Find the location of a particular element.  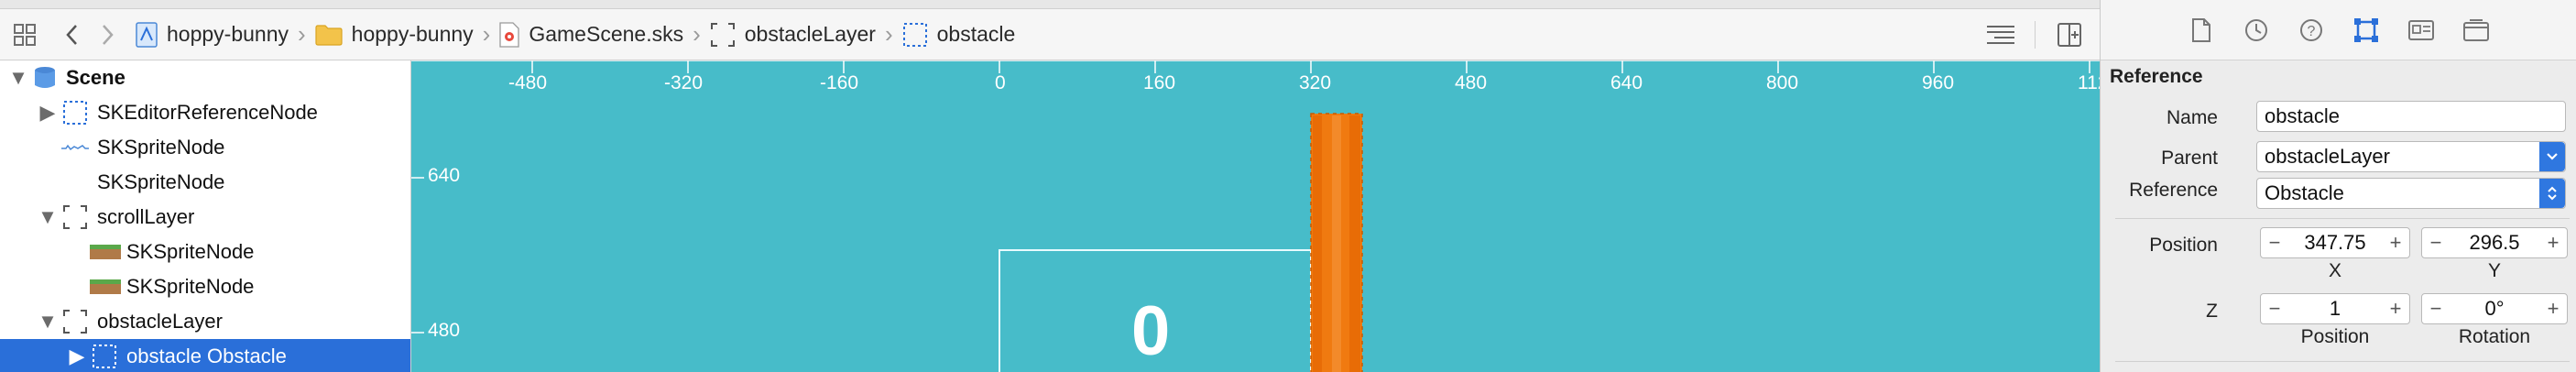

section-divider is located at coordinates (2343, 218).